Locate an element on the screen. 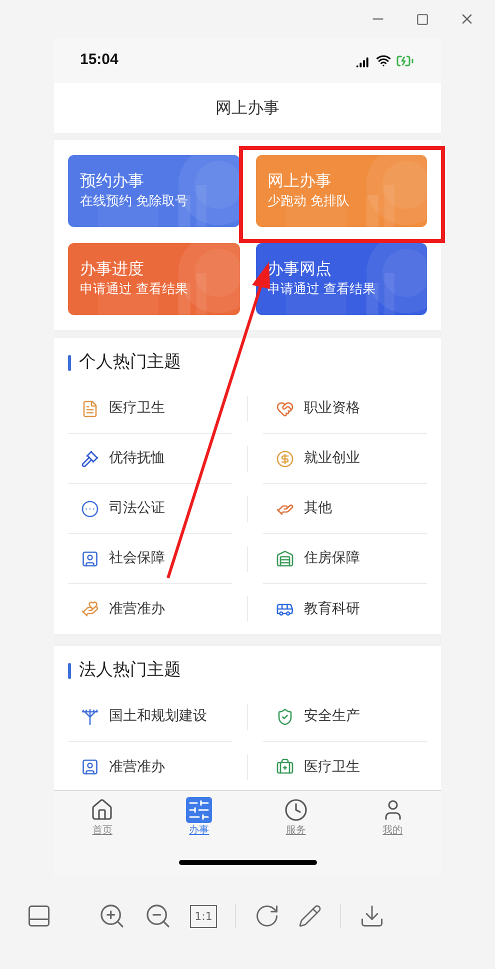  topic-item: 社会保障 is located at coordinates (150, 559).